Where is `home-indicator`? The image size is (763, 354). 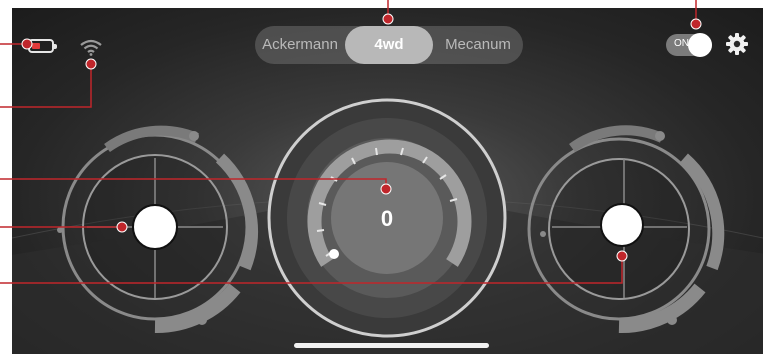 home-indicator is located at coordinates (391, 345).